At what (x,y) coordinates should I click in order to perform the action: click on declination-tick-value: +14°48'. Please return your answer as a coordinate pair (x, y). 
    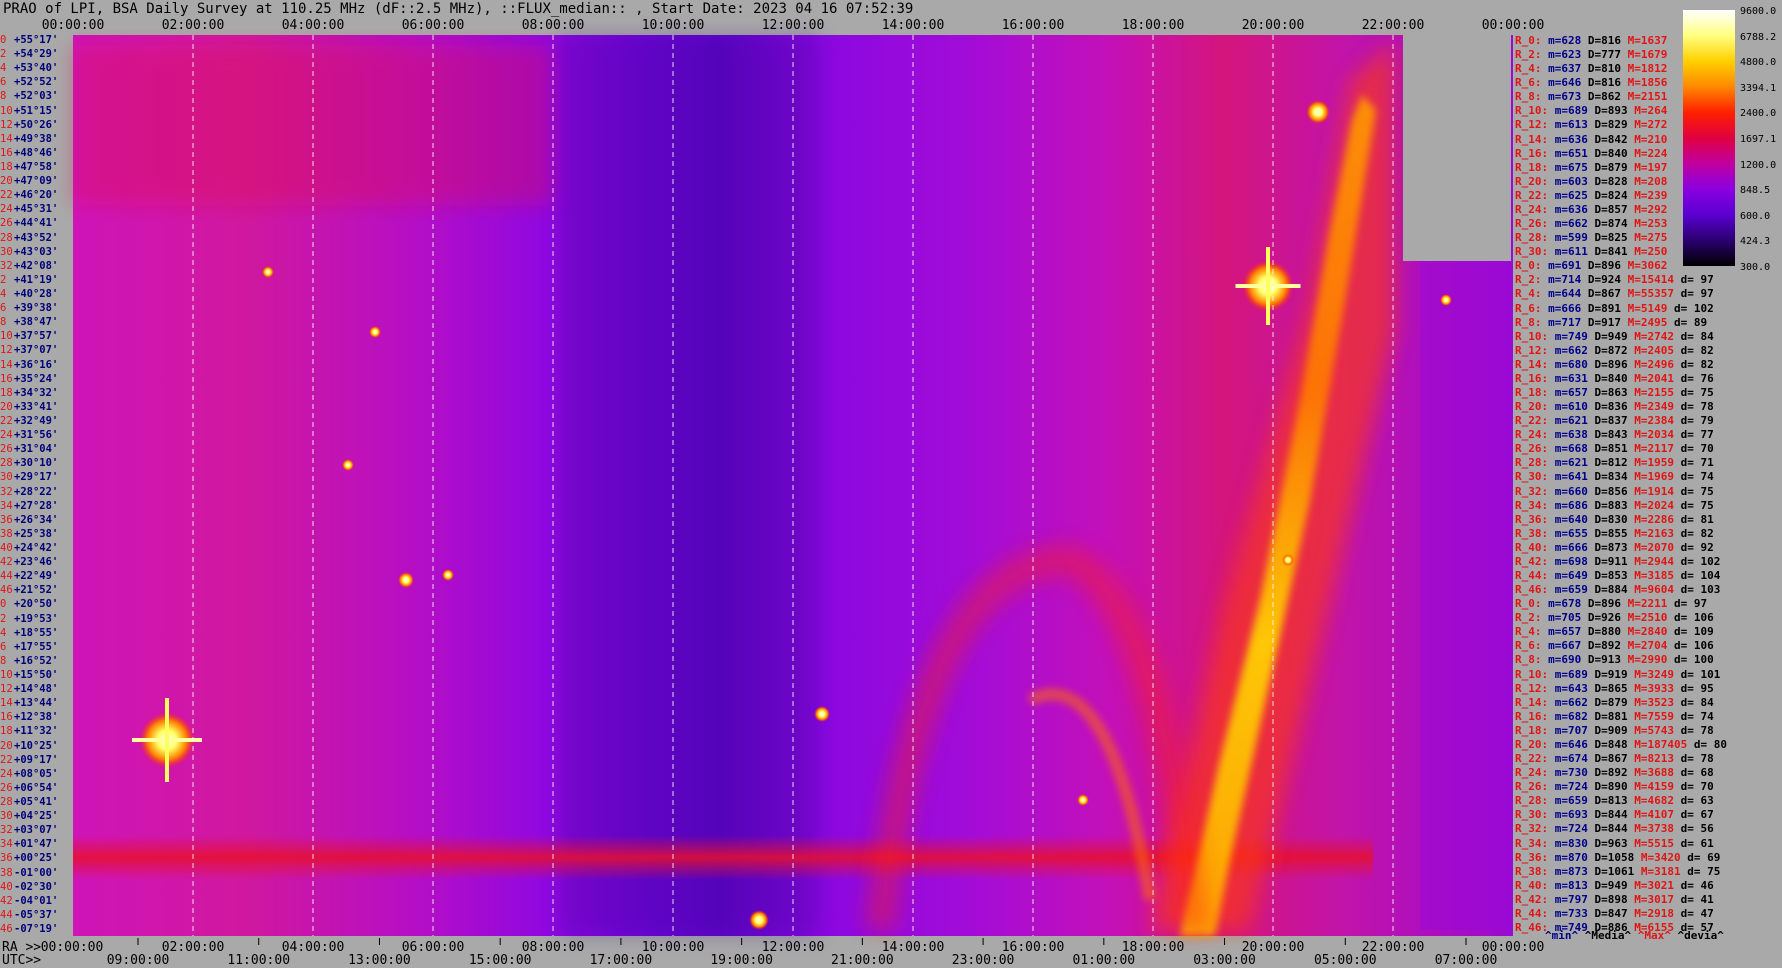
    Looking at the image, I should click on (36, 689).